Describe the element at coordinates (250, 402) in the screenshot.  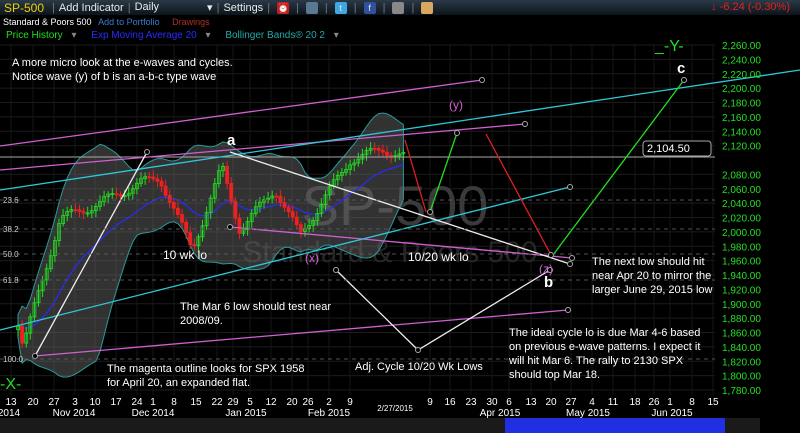
I see `x-day-label: 5` at that location.